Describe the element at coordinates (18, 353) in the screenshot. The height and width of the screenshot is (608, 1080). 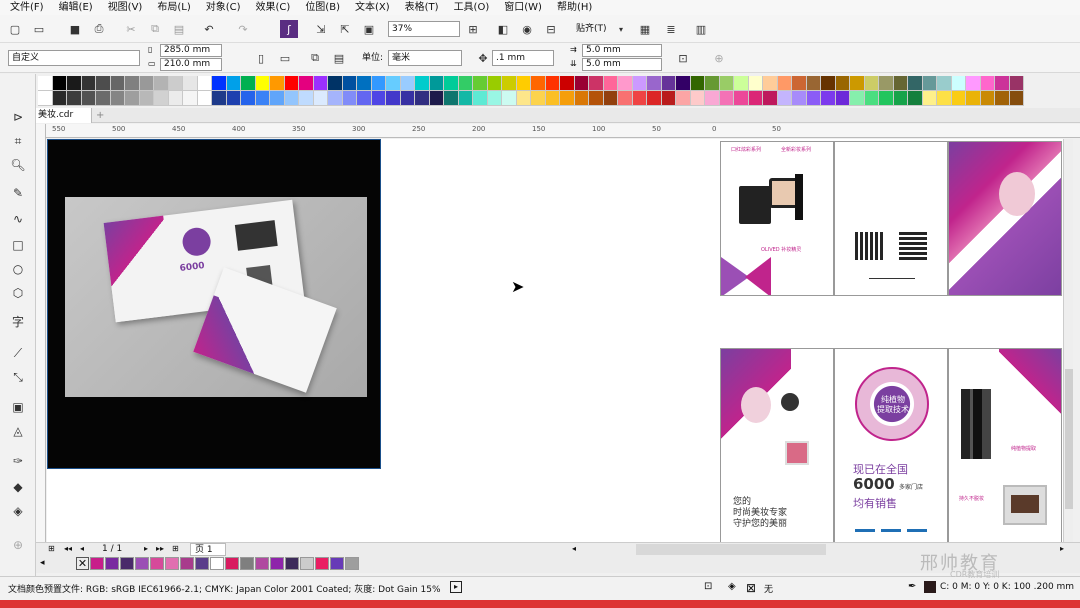
I see `parallel-dimension-icon: ⟋` at that location.